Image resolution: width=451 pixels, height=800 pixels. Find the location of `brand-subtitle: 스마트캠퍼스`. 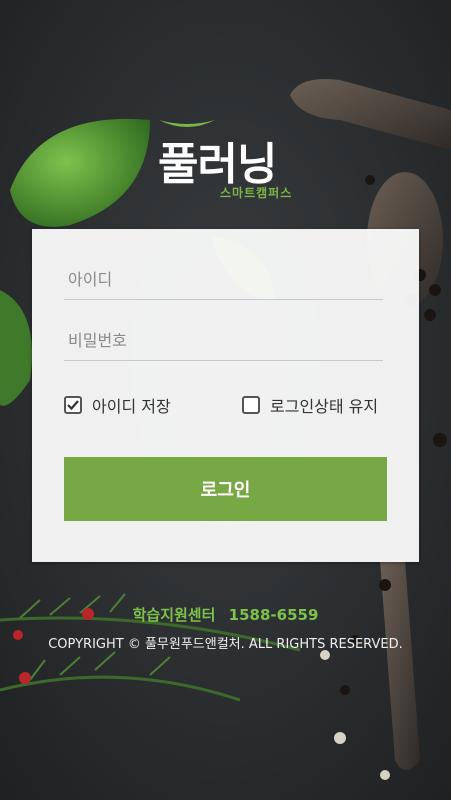

brand-subtitle: 스마트캠퍼스 is located at coordinates (256, 193).